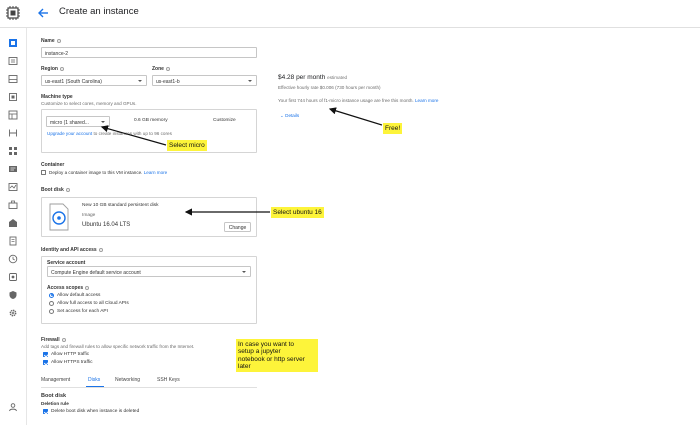 The width and height of the screenshot is (700, 425). Describe the element at coordinates (133, 135) in the screenshot. I see `arrow-select-micro` at that location.